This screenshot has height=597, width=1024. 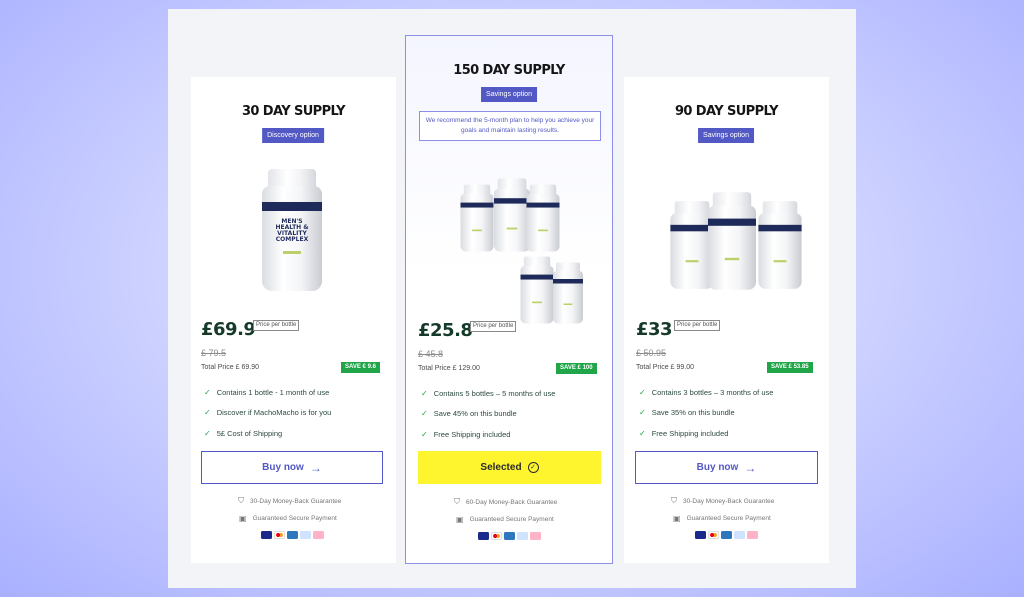 What do you see at coordinates (665, 367) in the screenshot?
I see `total-price: Total Price £ 99.00` at bounding box center [665, 367].